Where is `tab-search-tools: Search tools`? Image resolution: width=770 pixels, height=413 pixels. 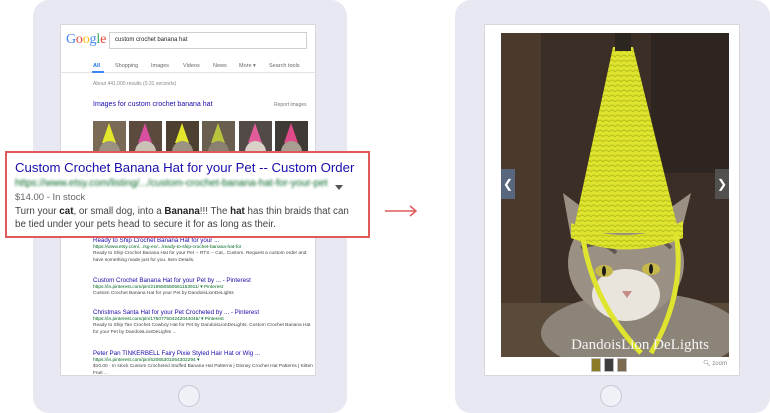 tab-search-tools: Search tools is located at coordinates (284, 66).